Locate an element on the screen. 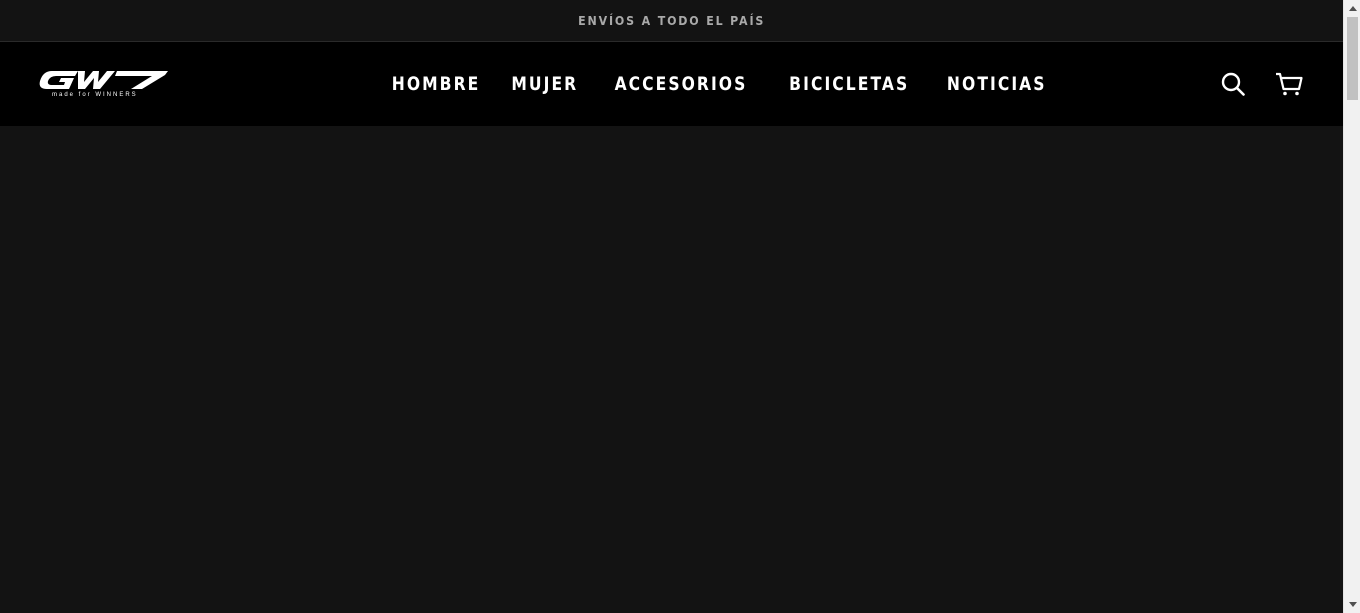  logo: made for WINNERS is located at coordinates (104, 84).